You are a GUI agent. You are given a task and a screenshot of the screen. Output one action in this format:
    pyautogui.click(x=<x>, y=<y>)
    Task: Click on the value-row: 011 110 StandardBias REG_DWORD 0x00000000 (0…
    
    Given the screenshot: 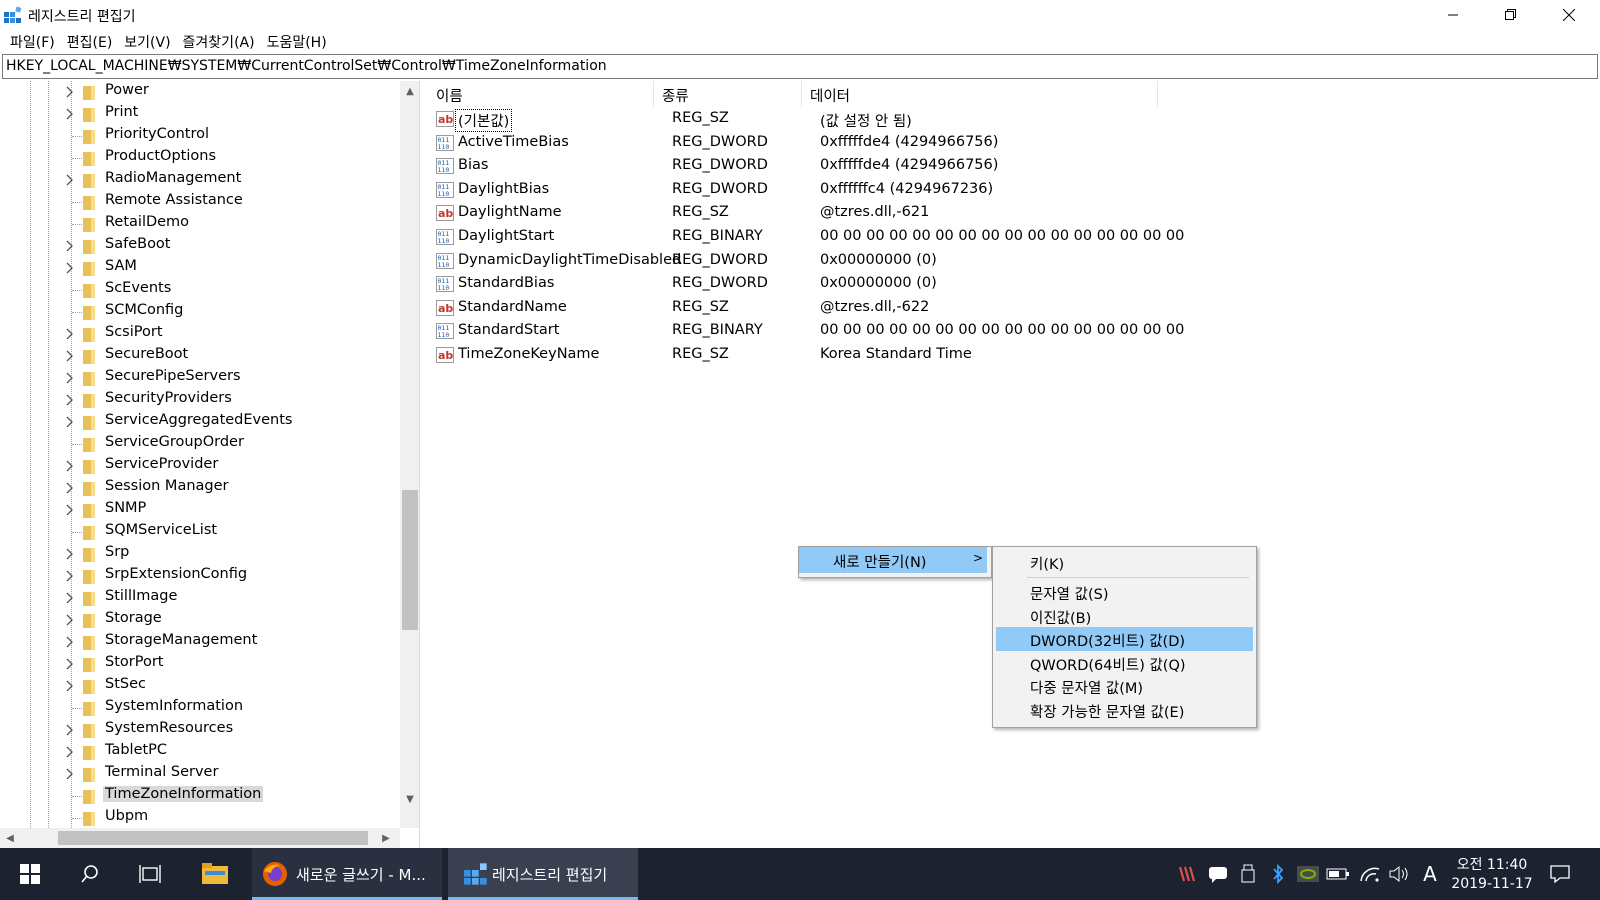 What is the action you would take?
    pyautogui.click(x=1014, y=284)
    